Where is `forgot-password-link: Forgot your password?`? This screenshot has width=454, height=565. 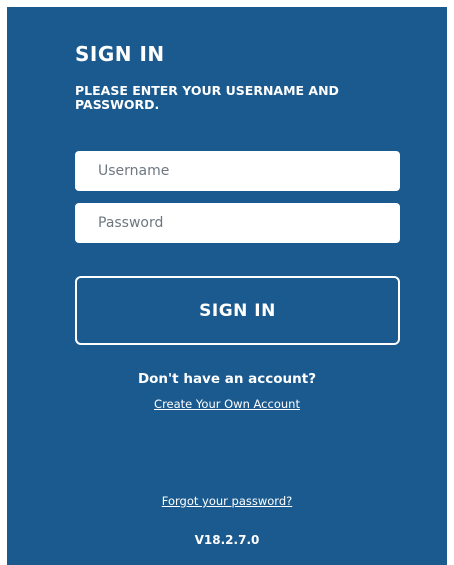
forgot-password-link: Forgot your password? is located at coordinates (227, 501).